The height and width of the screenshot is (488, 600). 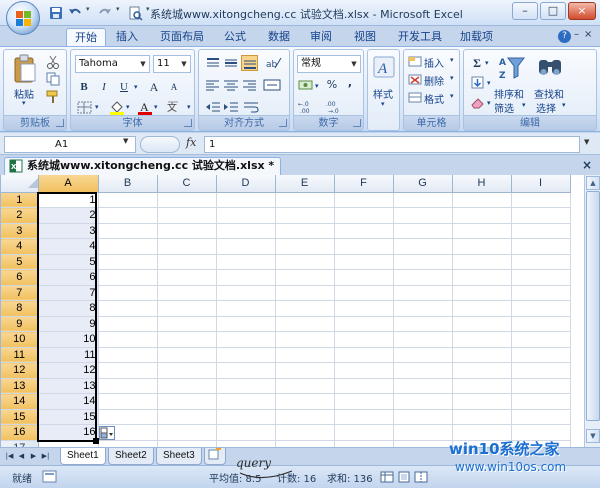 What do you see at coordinates (20, 246) in the screenshot?
I see `row-header: 4` at bounding box center [20, 246].